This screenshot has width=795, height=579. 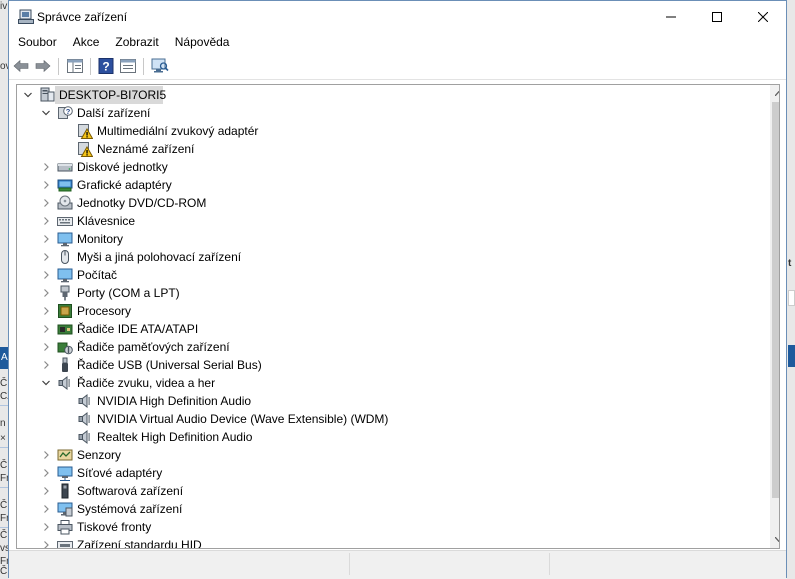 What do you see at coordinates (97, 275) in the screenshot?
I see `tree-item-label: Počítač` at bounding box center [97, 275].